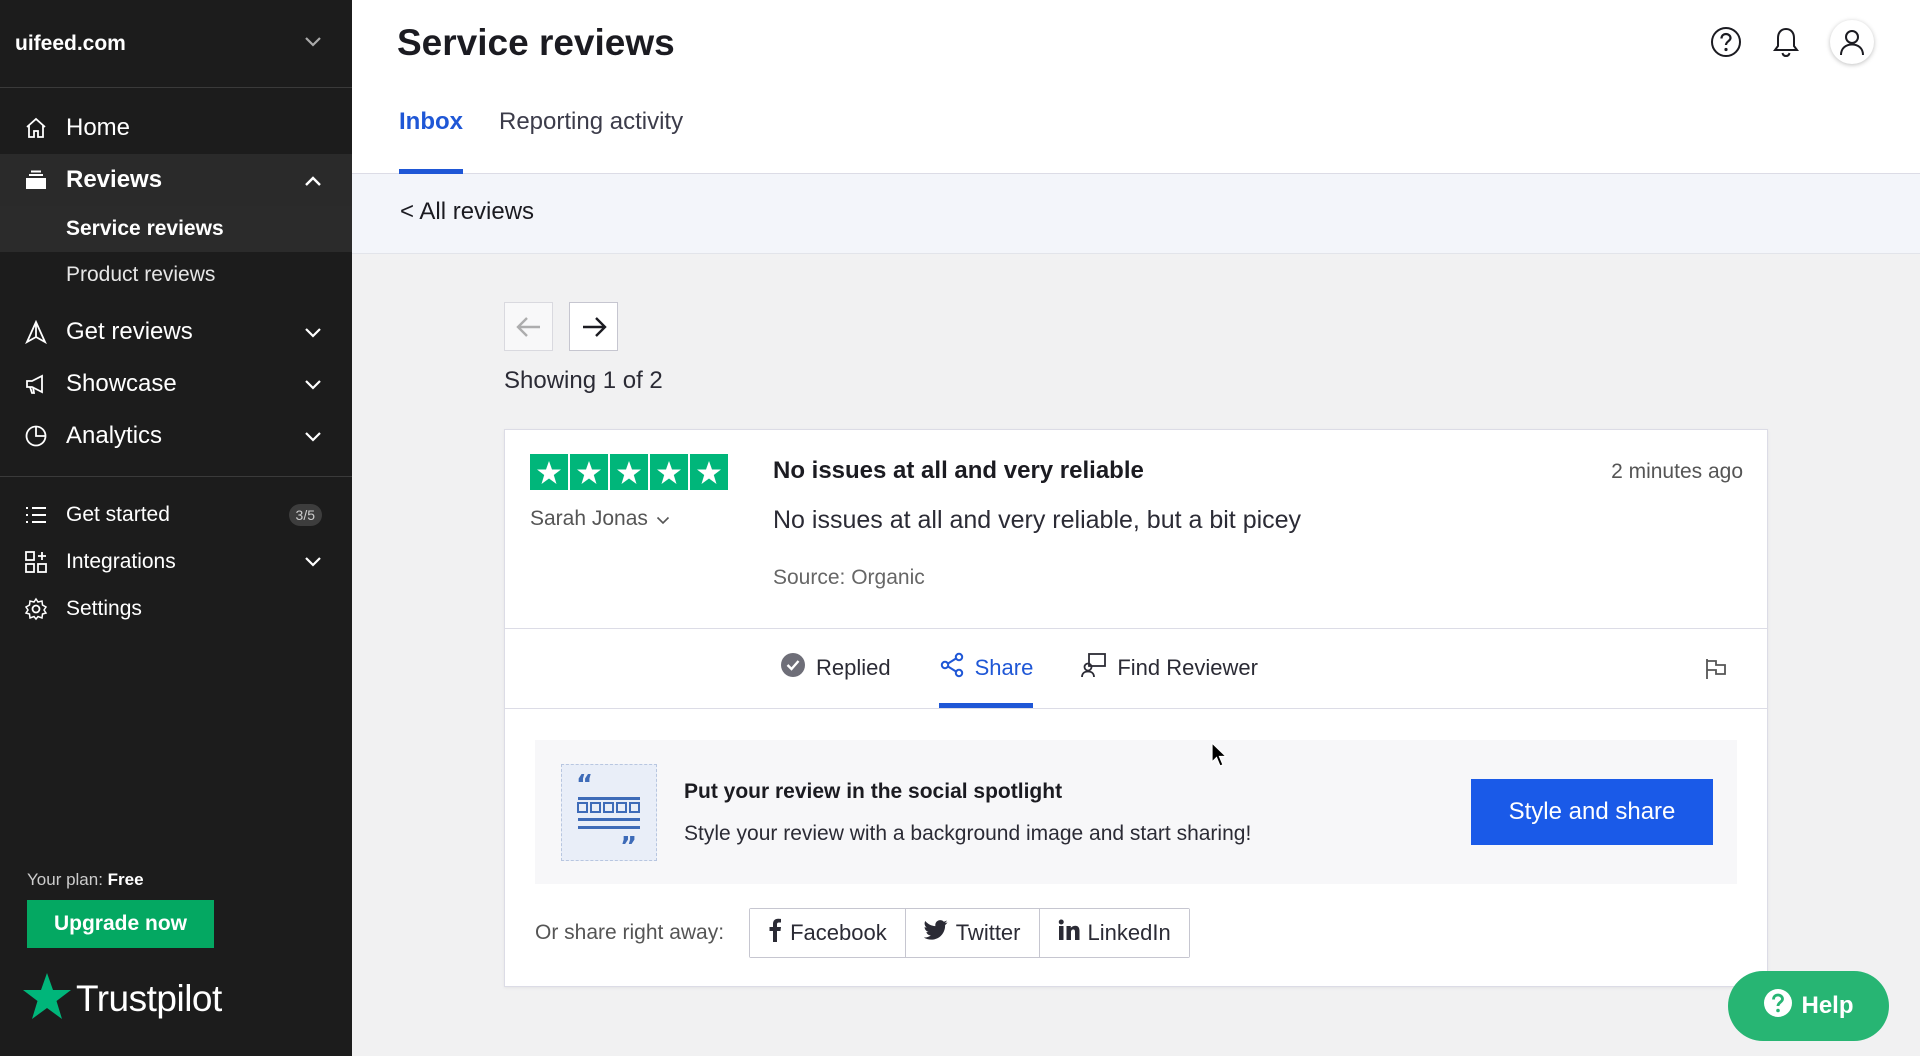  Describe the element at coordinates (70, 43) in the screenshot. I see `domain-name: uifeed.com` at that location.